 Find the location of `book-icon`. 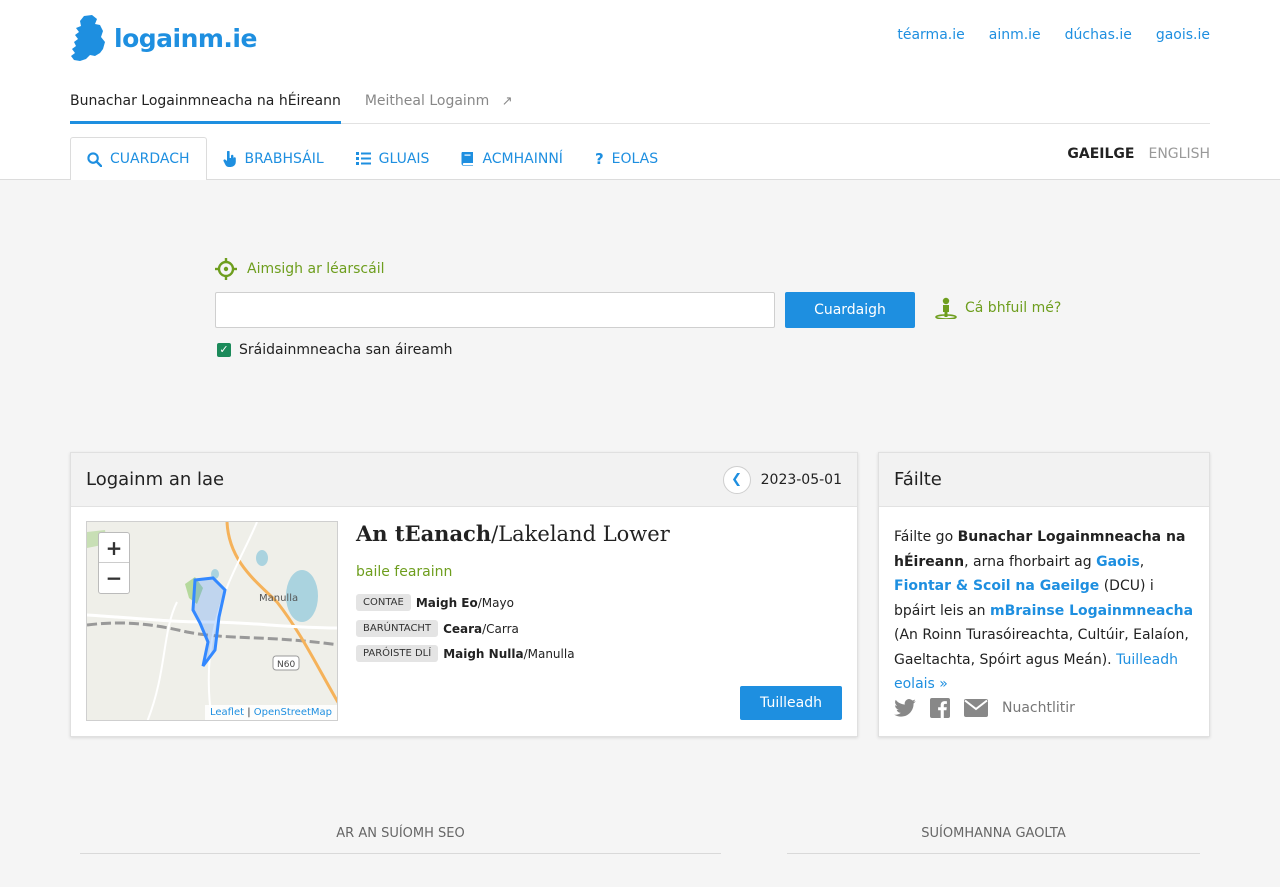

book-icon is located at coordinates (467, 159).